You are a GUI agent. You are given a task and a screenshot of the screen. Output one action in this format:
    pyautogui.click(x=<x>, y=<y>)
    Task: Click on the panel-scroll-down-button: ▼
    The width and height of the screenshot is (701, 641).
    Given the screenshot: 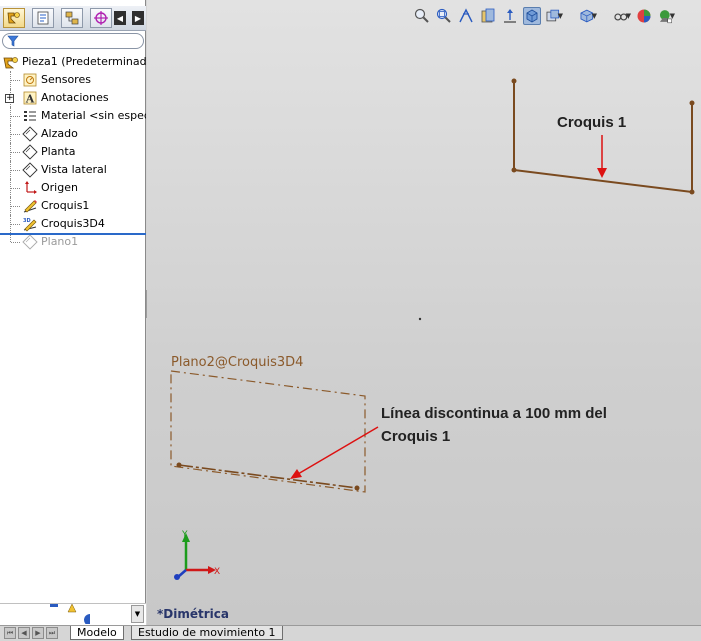 What is the action you would take?
    pyautogui.click(x=137, y=614)
    